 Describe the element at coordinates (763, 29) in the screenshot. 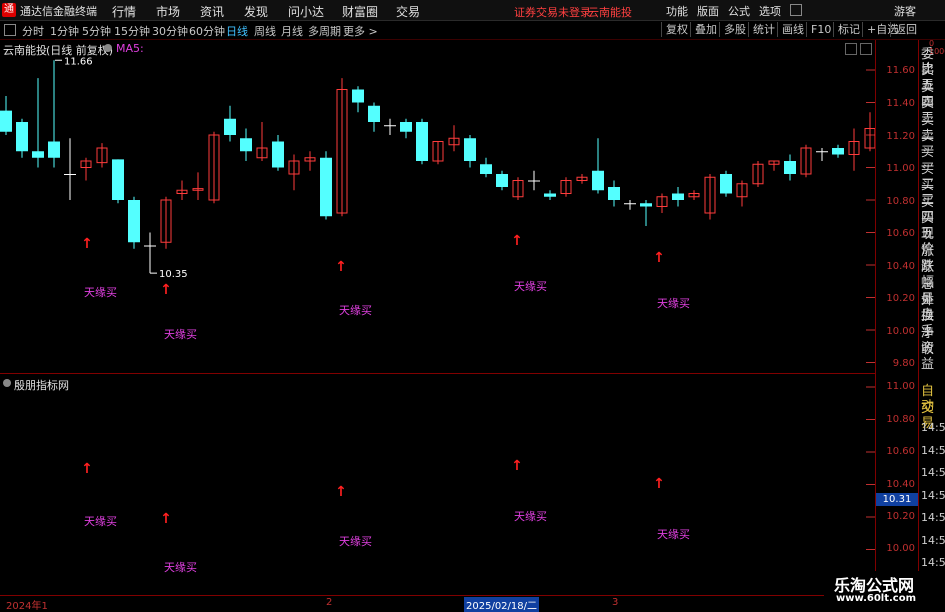

I see `stats-button: 统计` at that location.